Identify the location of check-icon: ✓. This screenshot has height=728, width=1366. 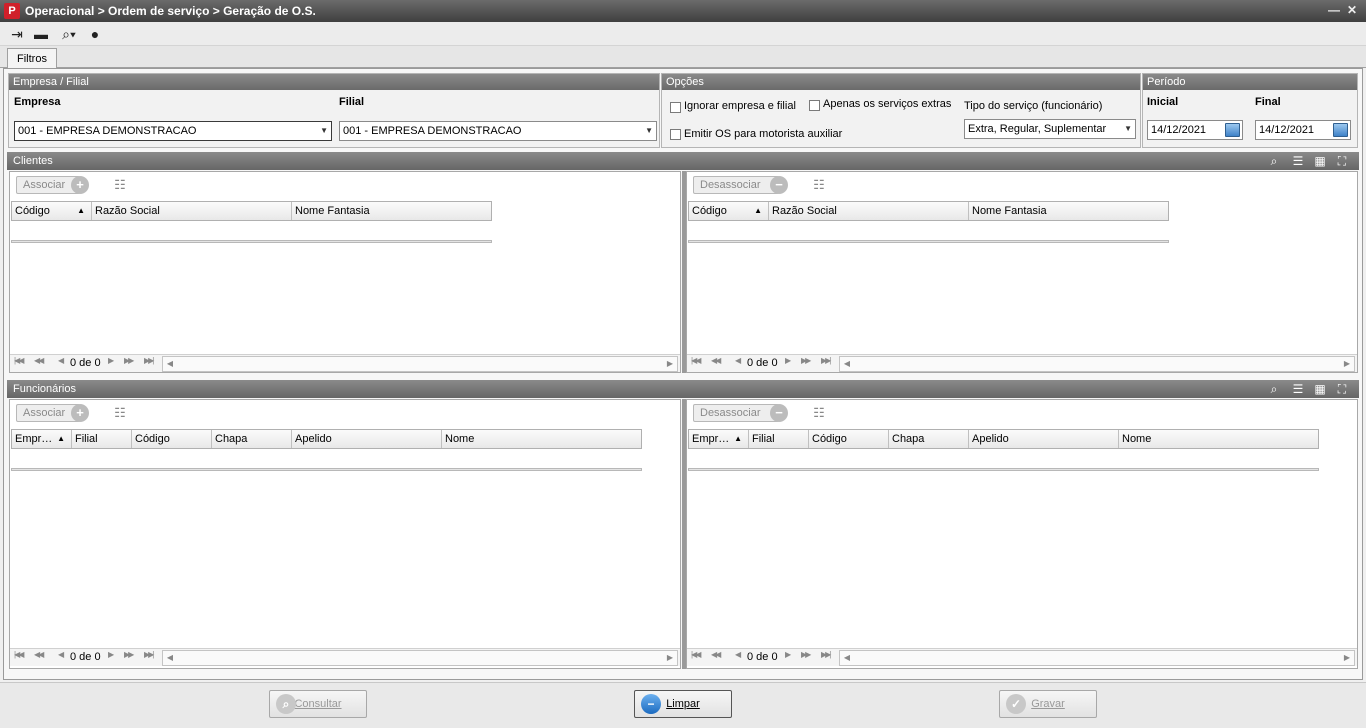
(1016, 704).